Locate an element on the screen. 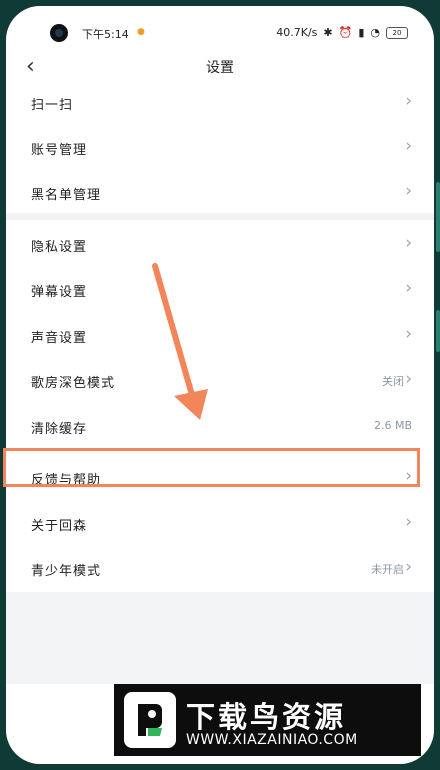 The image size is (440, 770). settings-item-scan: 扫一扫 › is located at coordinates (220, 102).